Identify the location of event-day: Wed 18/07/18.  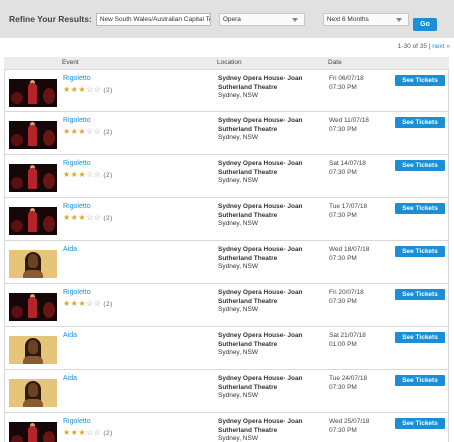
(349, 249).